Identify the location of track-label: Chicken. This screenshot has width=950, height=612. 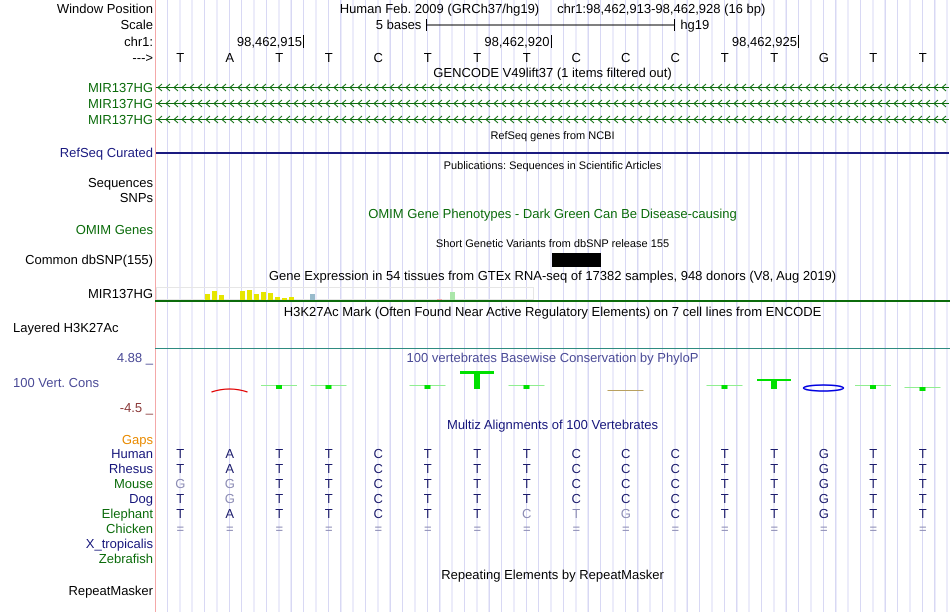
(129, 528).